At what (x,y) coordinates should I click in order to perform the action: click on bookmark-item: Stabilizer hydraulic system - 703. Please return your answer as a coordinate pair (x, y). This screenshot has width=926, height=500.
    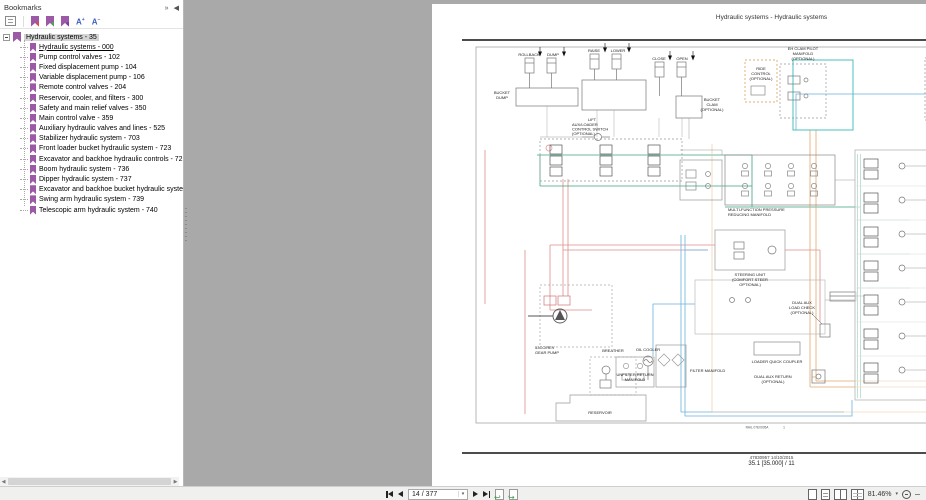
    Looking at the image, I should click on (91, 139).